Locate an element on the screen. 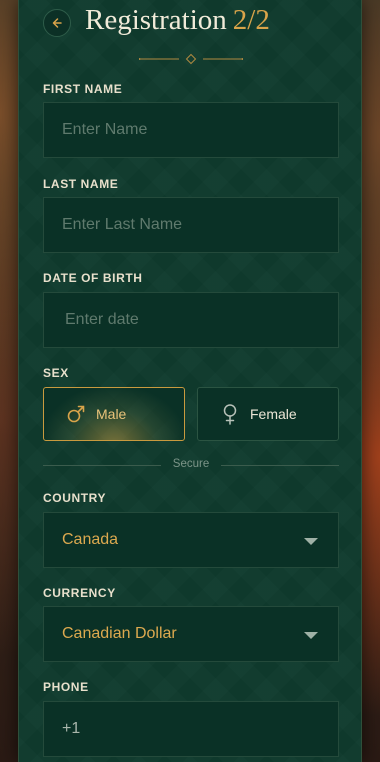  title-ornament-icon is located at coordinates (191, 61).